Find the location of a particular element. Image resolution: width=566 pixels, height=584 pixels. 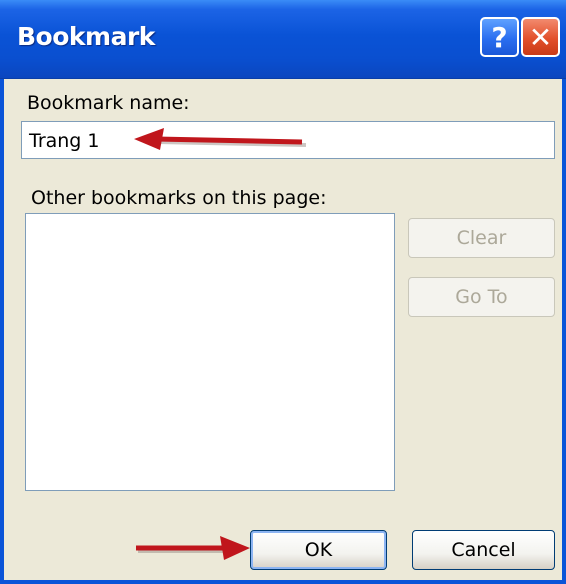

question-icon: ? is located at coordinates (499, 37).